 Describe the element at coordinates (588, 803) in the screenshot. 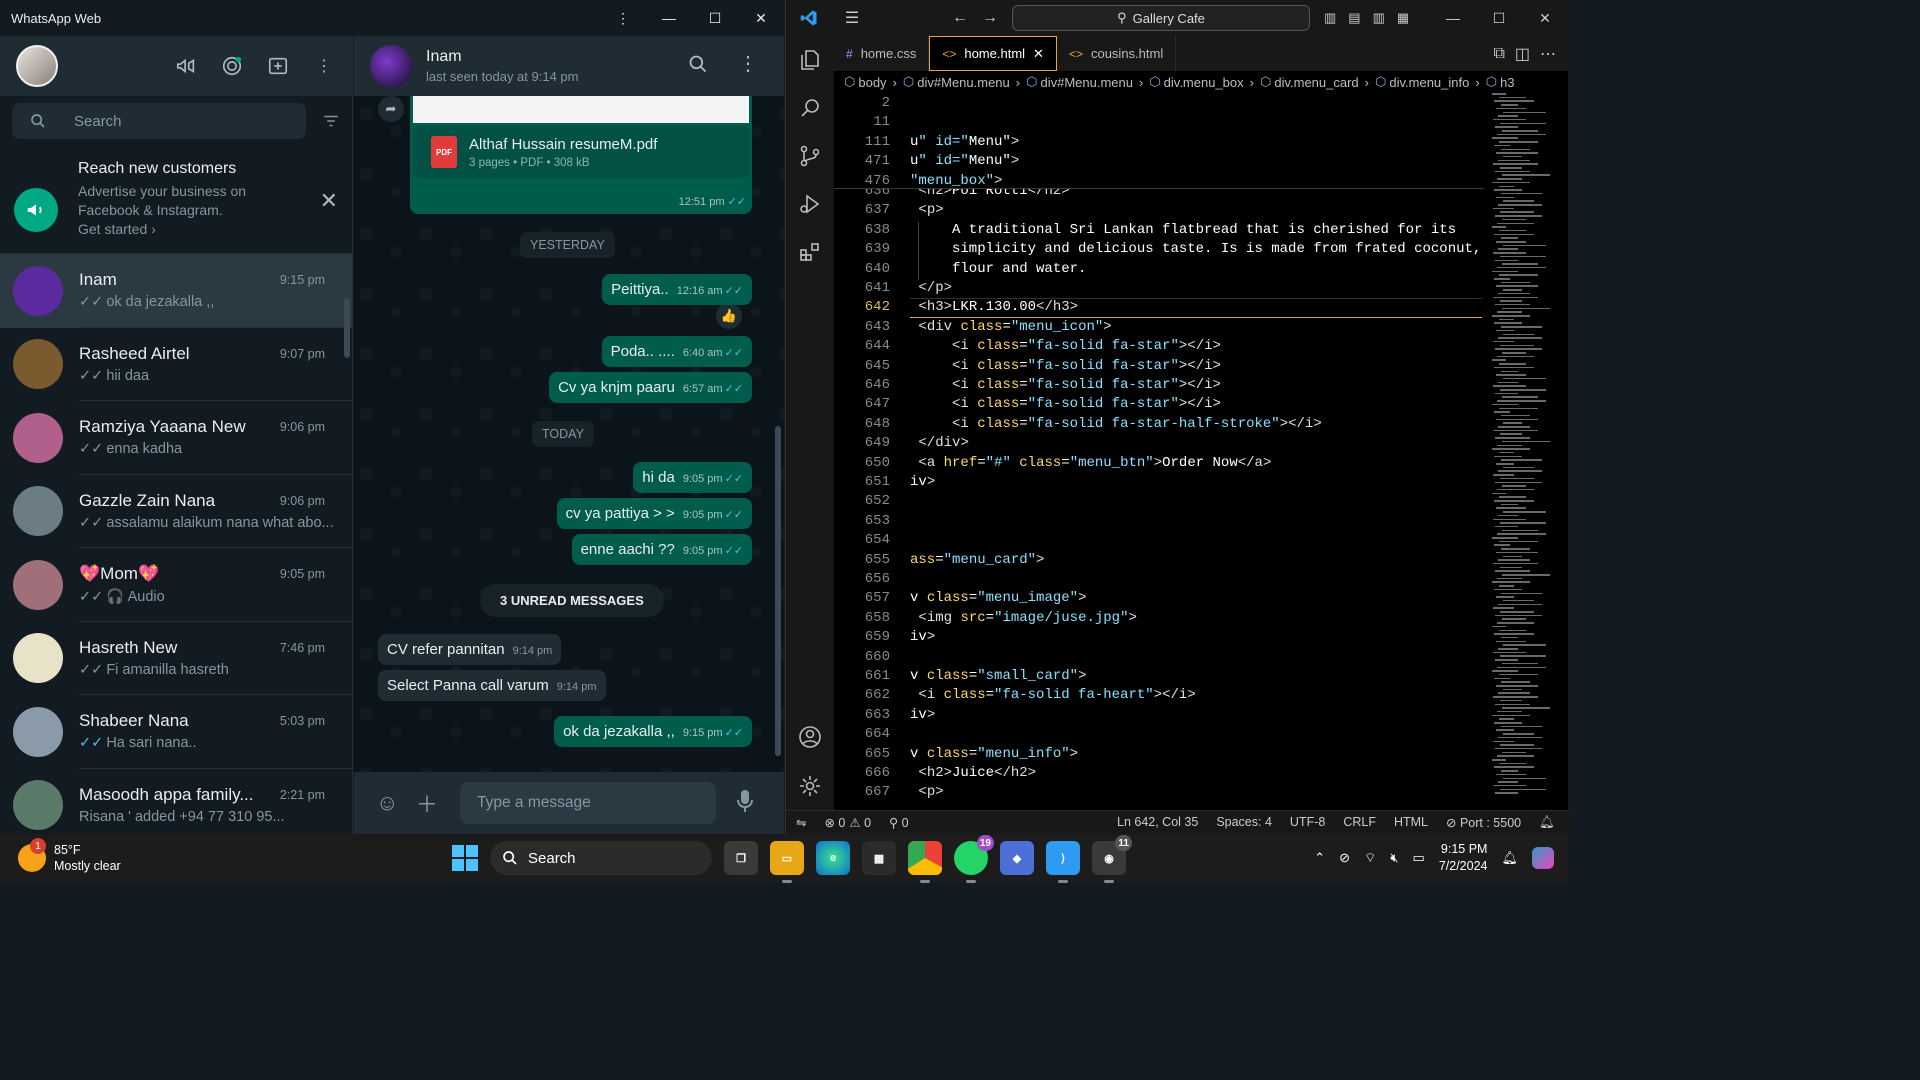

I see `message-input: Type a message` at that location.